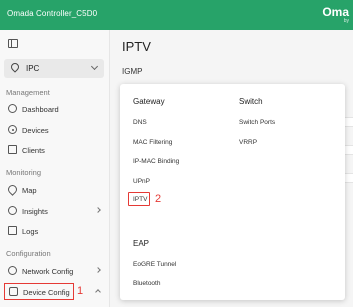 The height and width of the screenshot is (307, 353). I want to click on chevron-down-icon, so click(94, 66).